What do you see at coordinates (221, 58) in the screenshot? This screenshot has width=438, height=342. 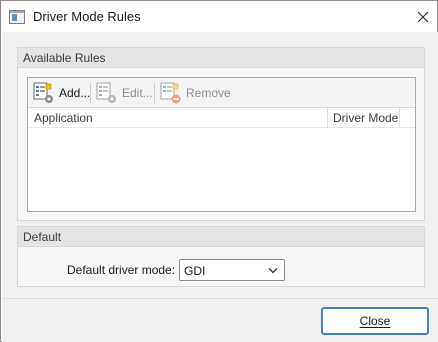 I see `available-rules-header: Available Rules` at bounding box center [221, 58].